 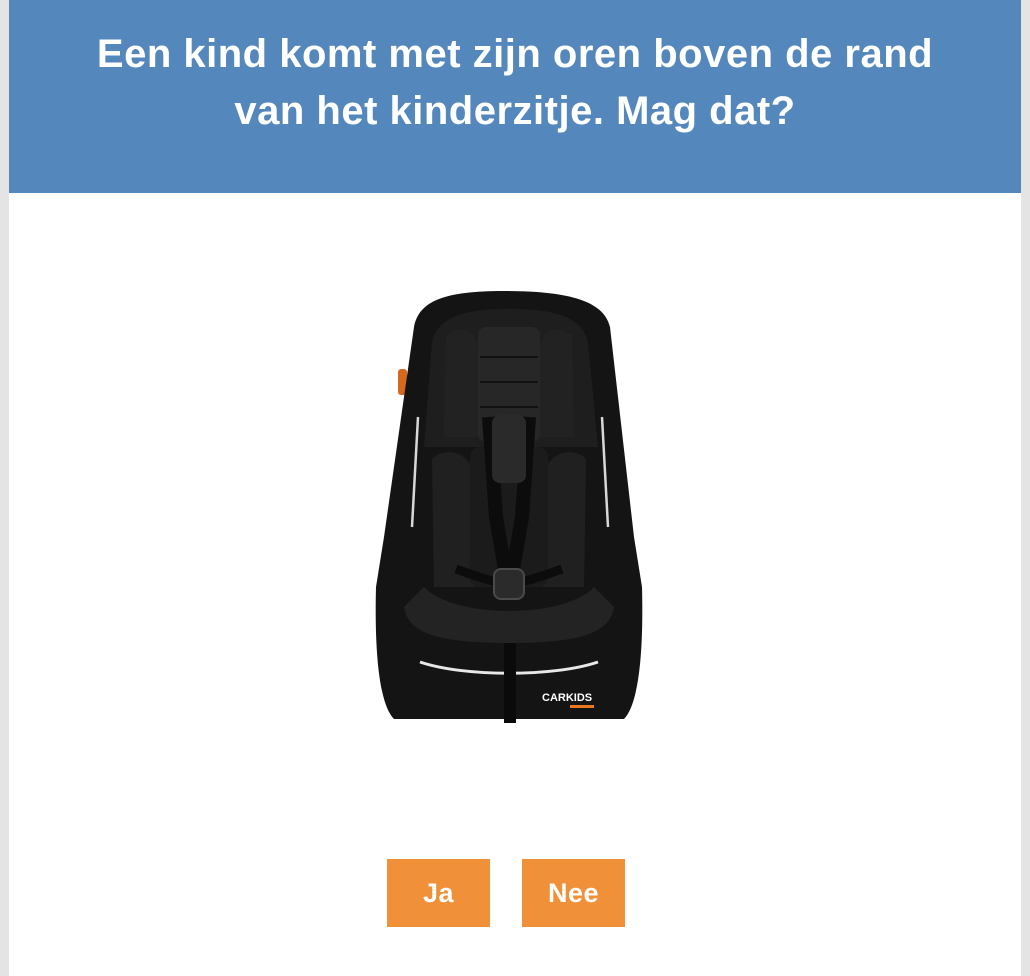 I want to click on car-seat-image: CARKIDS, so click(x=509, y=507).